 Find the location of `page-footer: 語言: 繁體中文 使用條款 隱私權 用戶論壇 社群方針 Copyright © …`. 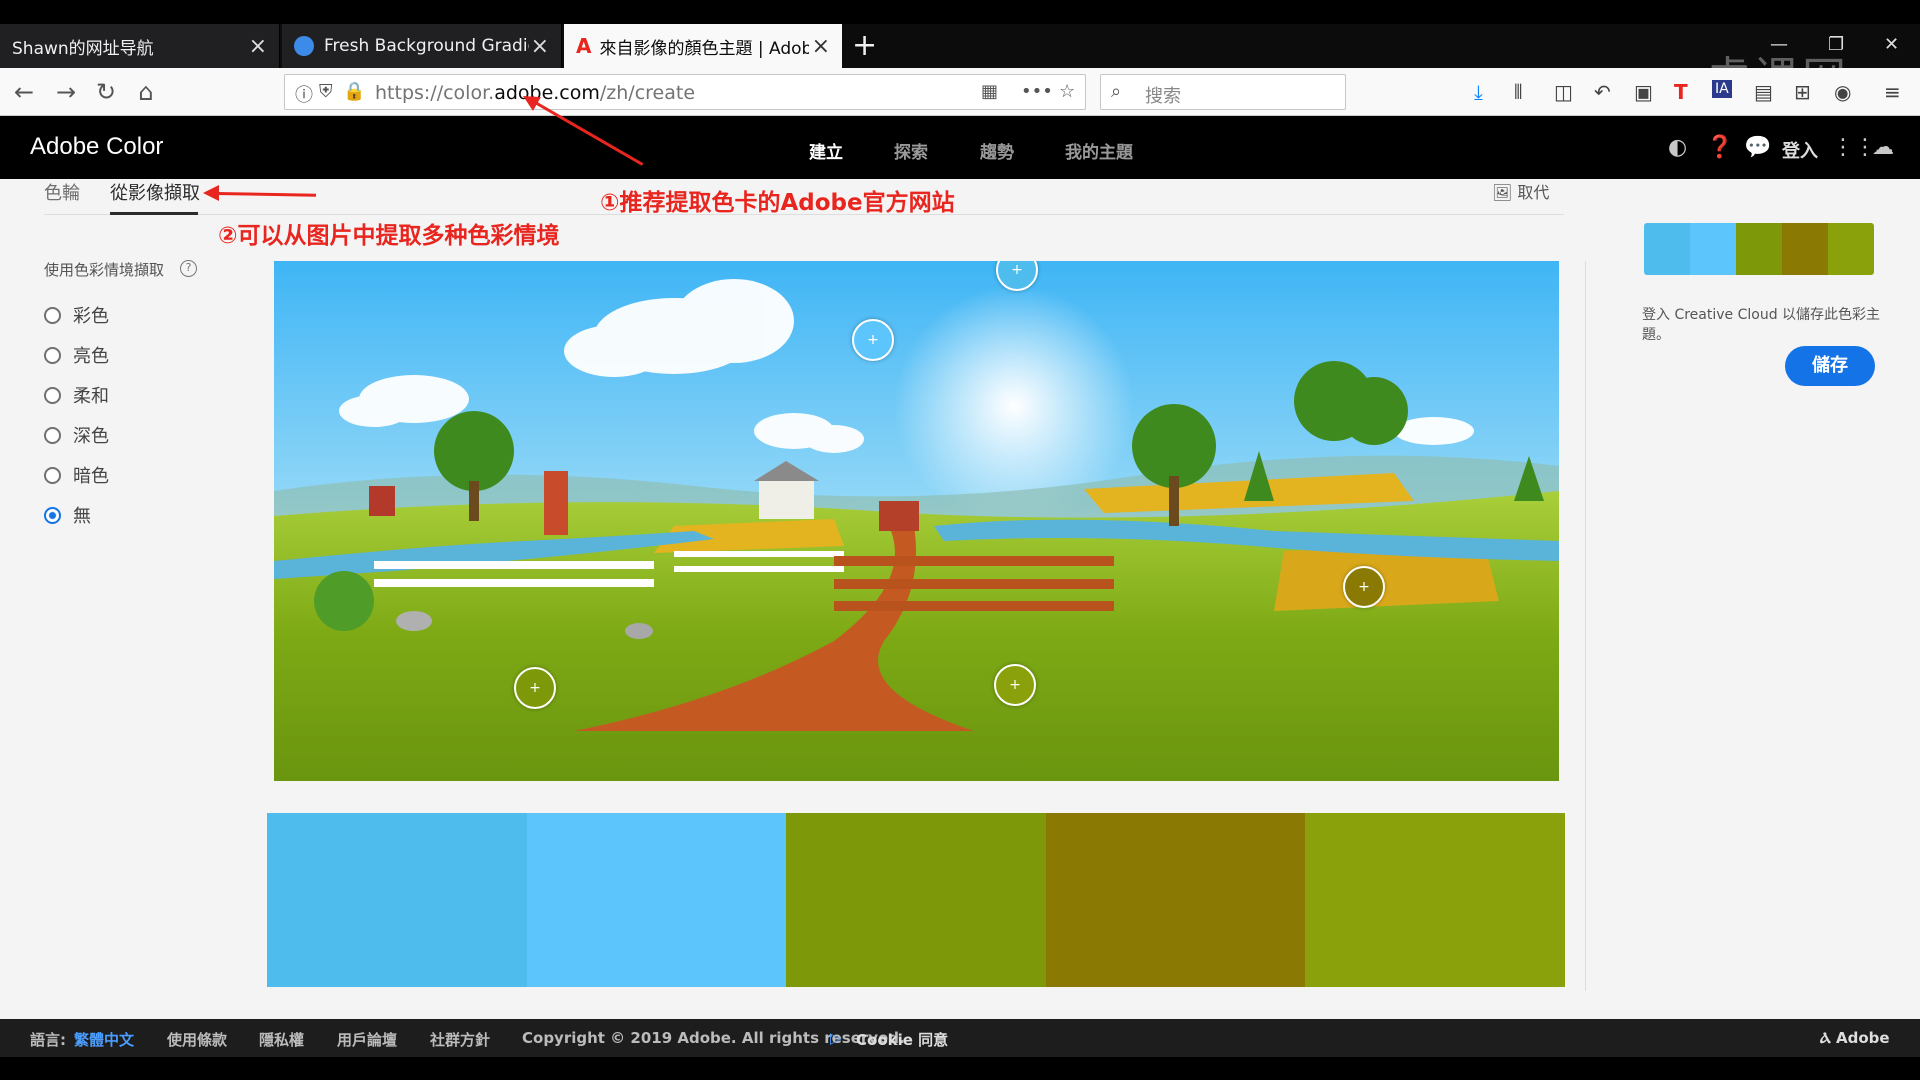

page-footer: 語言: 繁體中文 使用條款 隱私權 用戶論壇 社群方針 Copyright © … is located at coordinates (960, 1038).